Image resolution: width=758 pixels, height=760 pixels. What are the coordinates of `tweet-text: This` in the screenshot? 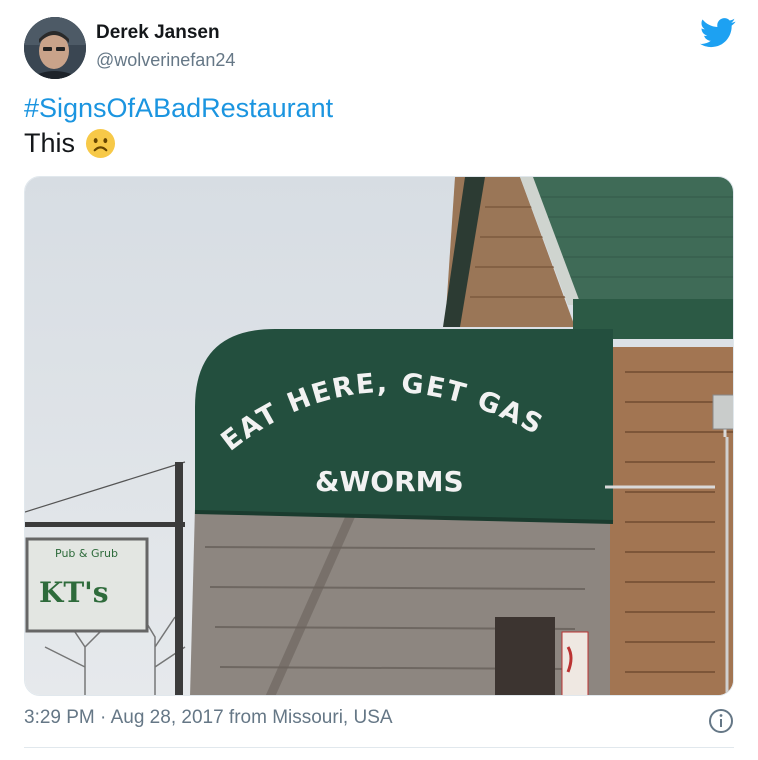 It's located at (70, 143).